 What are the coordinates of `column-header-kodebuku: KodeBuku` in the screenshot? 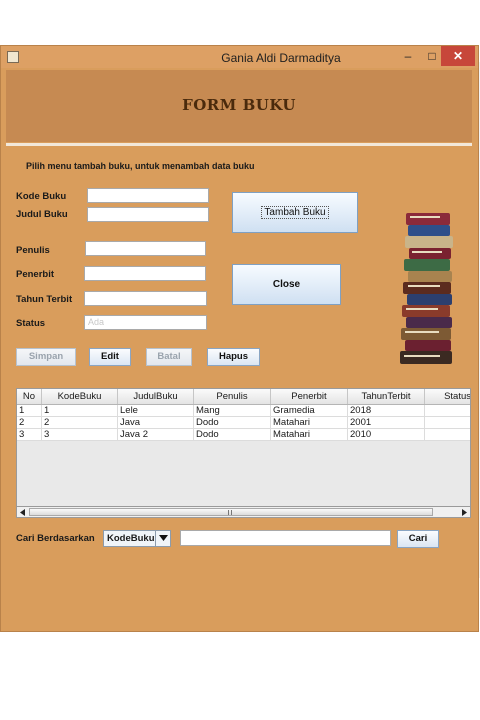 It's located at (80, 396).